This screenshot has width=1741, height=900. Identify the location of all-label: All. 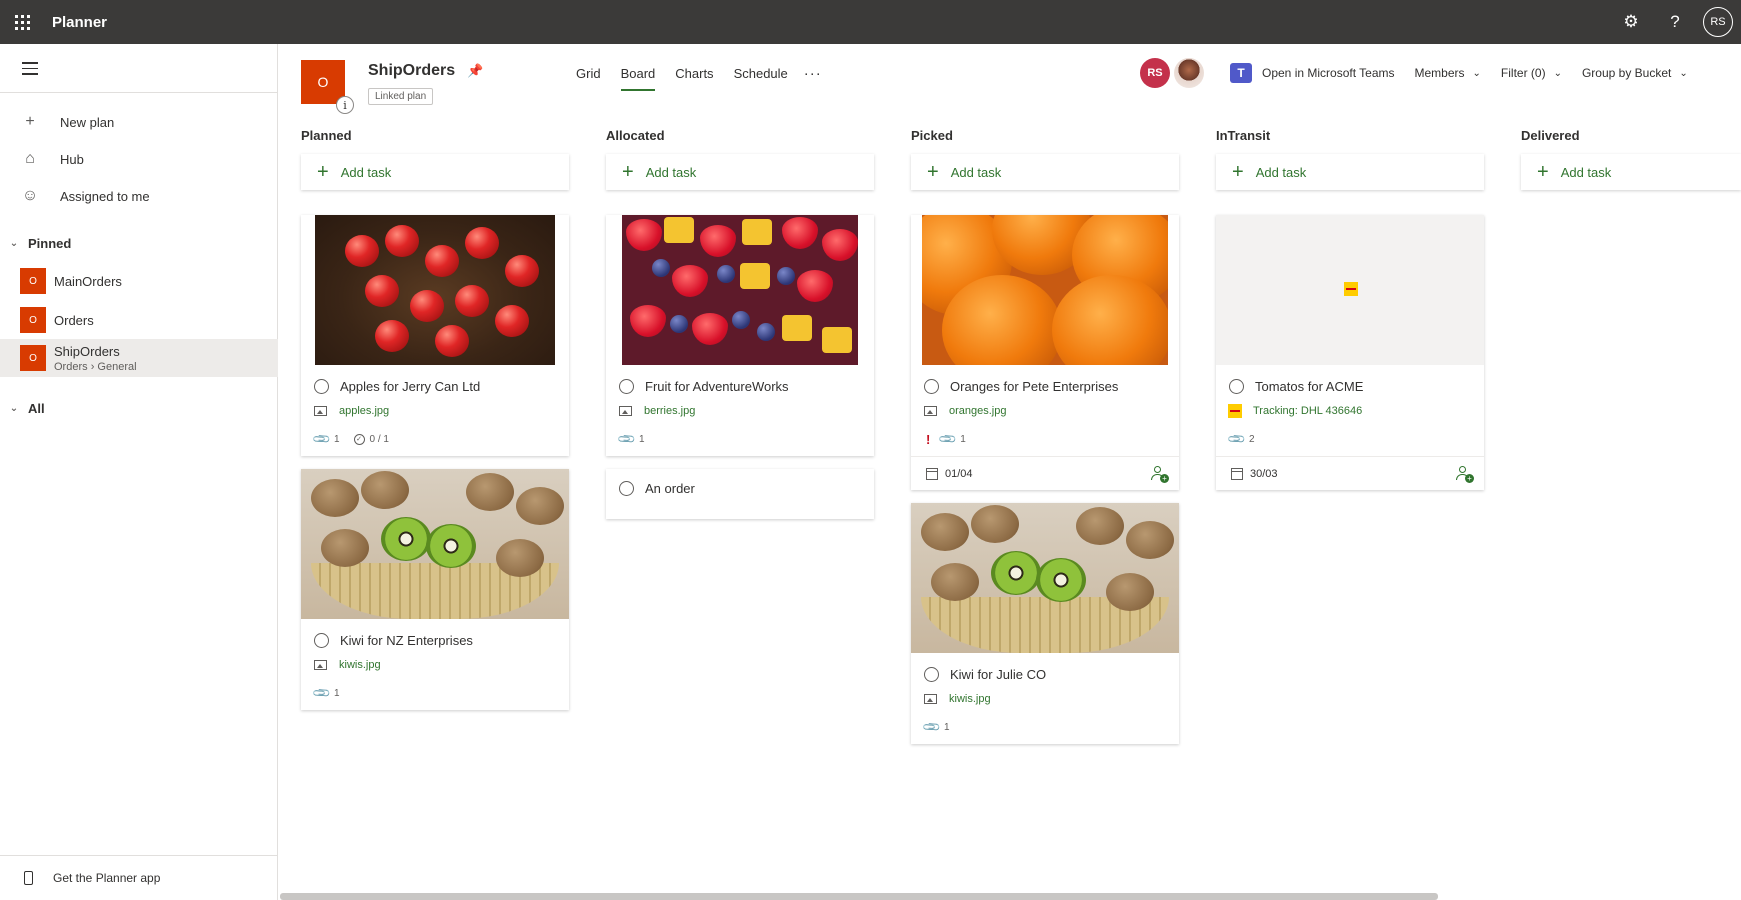
(36, 408).